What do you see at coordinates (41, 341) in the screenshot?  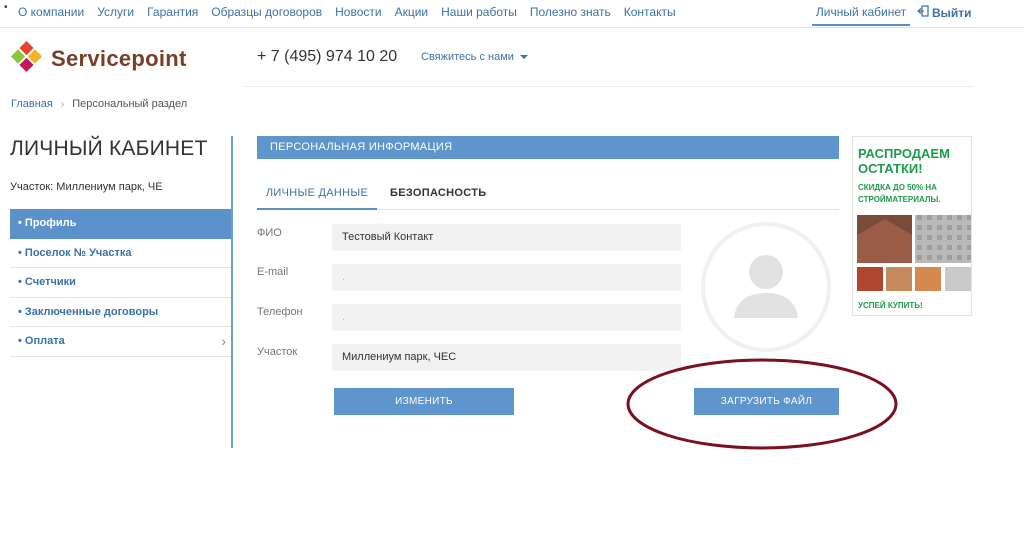 I see `sidebar-item-label: • Оплата` at bounding box center [41, 341].